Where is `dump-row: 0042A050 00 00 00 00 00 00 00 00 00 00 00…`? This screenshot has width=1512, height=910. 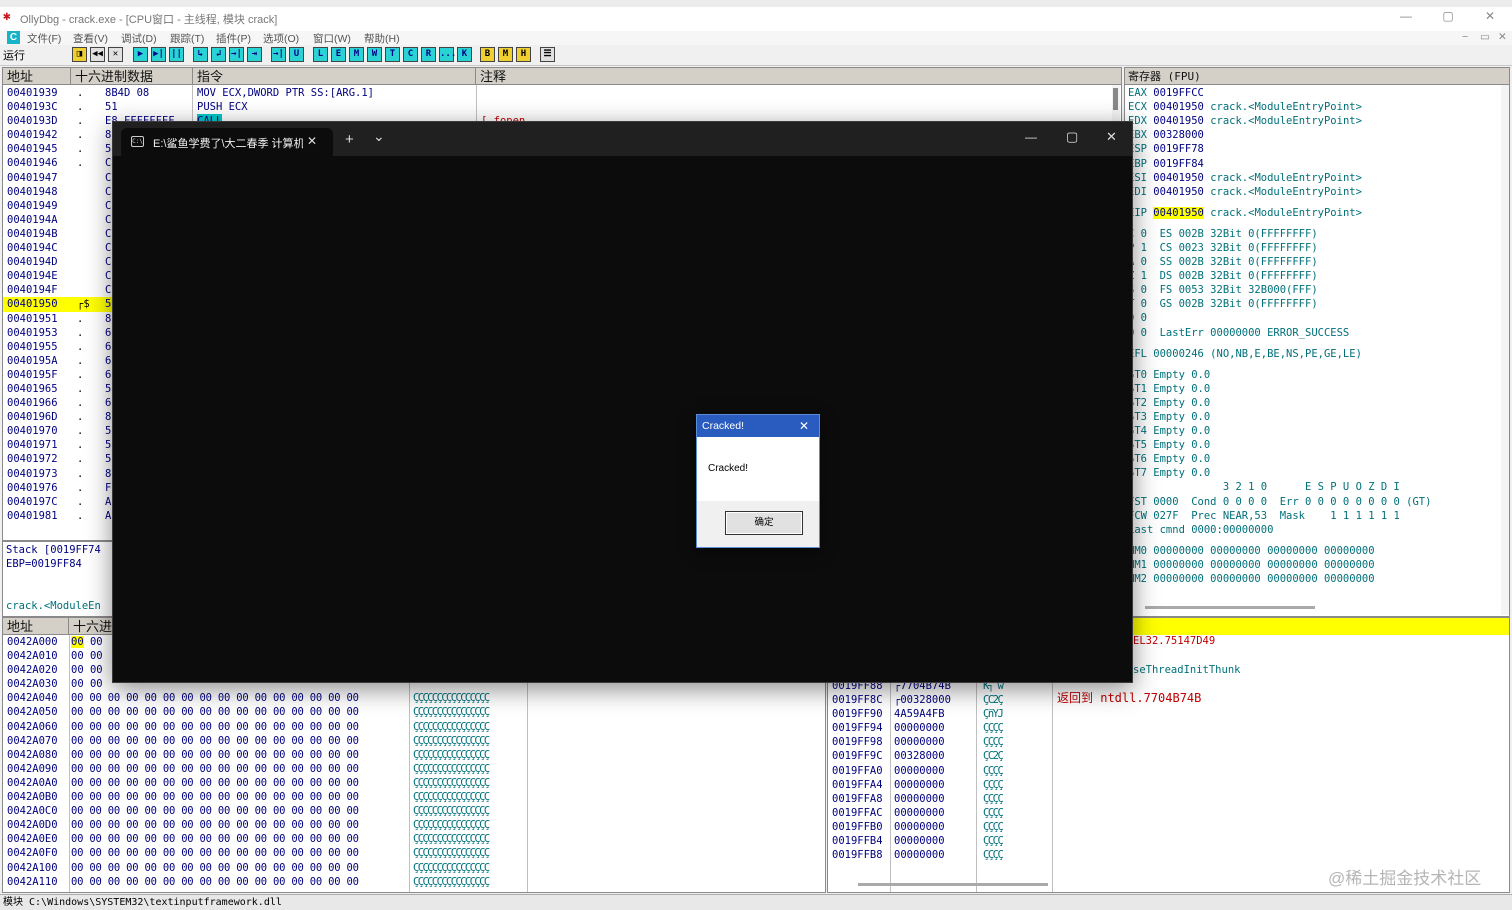 dump-row: 0042A050 00 00 00 00 00 00 00 00 00 00 00… is located at coordinates (413, 712).